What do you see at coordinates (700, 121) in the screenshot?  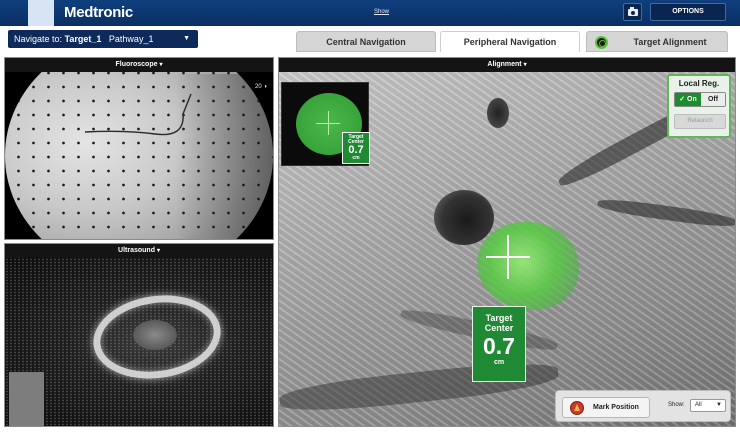 I see `relaunch-button: Relaunch` at bounding box center [700, 121].